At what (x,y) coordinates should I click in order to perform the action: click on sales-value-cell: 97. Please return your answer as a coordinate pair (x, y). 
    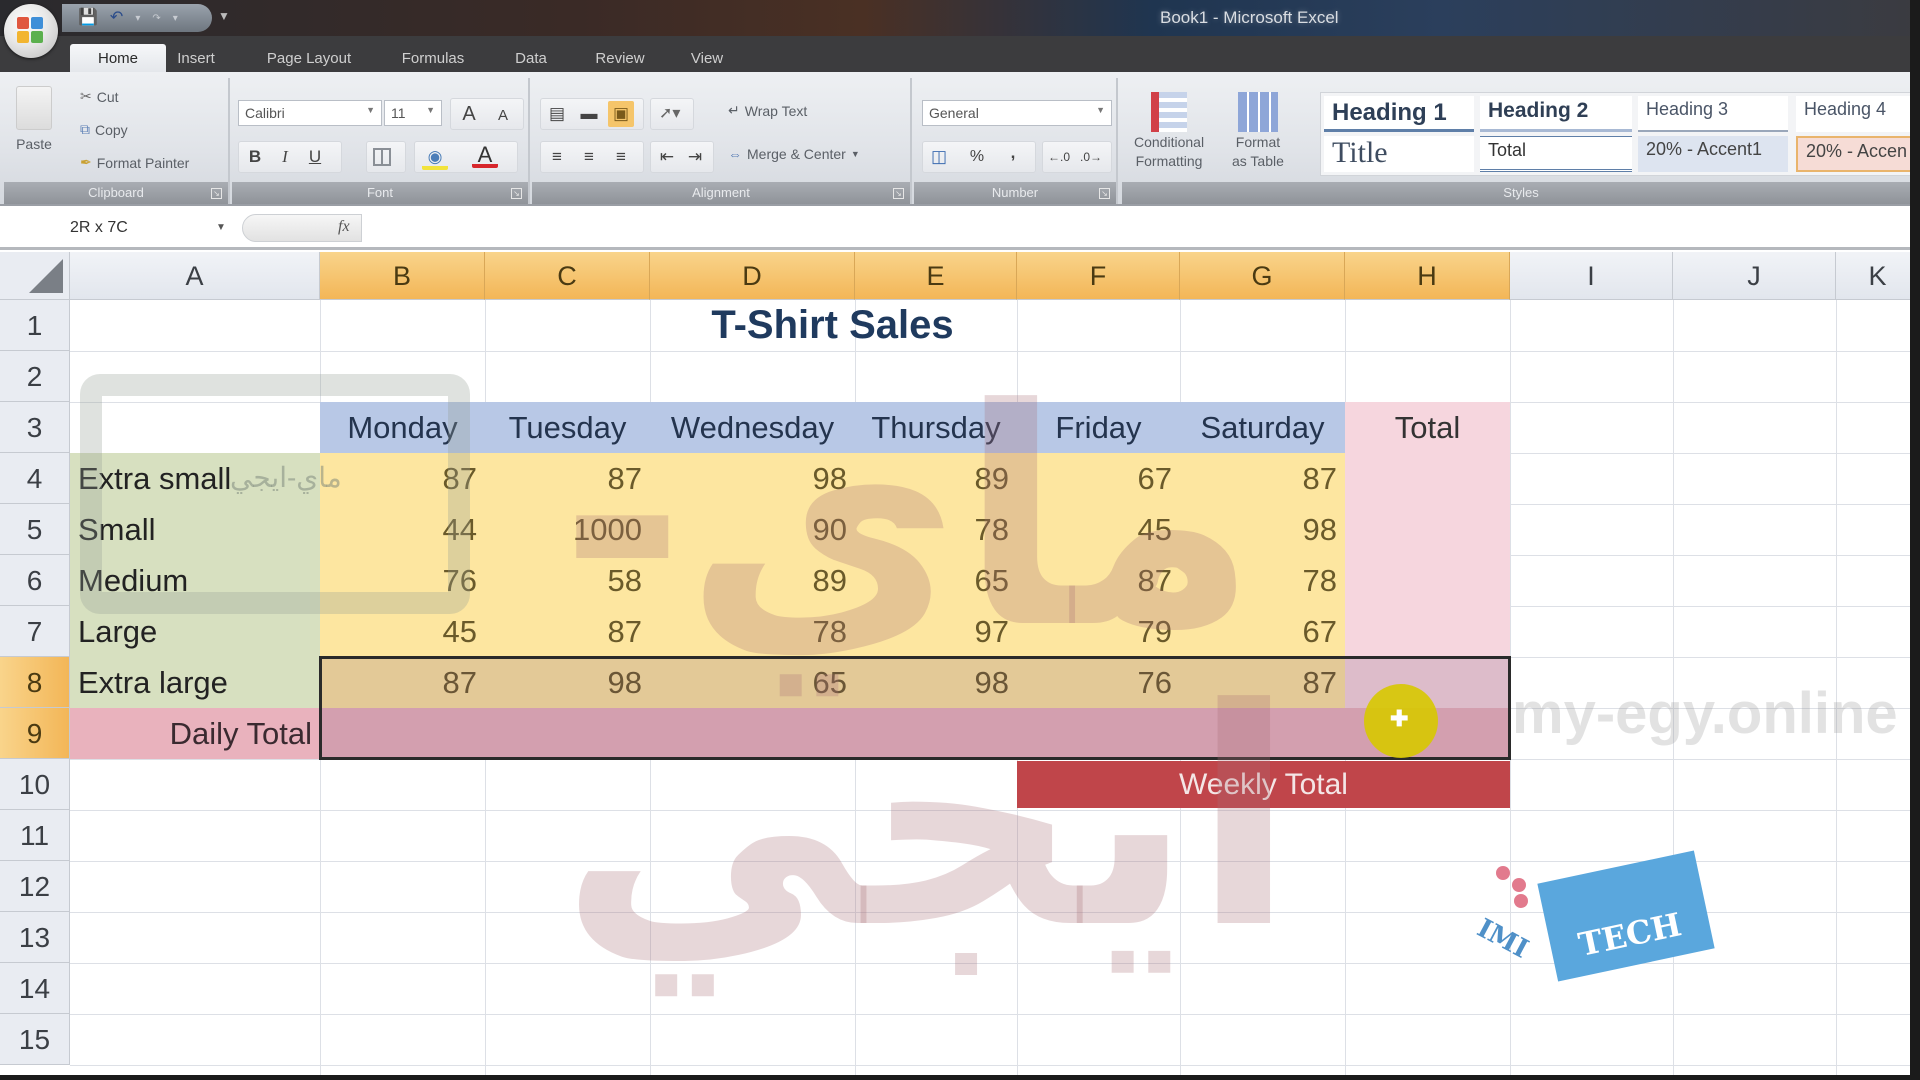
    Looking at the image, I should click on (936, 631).